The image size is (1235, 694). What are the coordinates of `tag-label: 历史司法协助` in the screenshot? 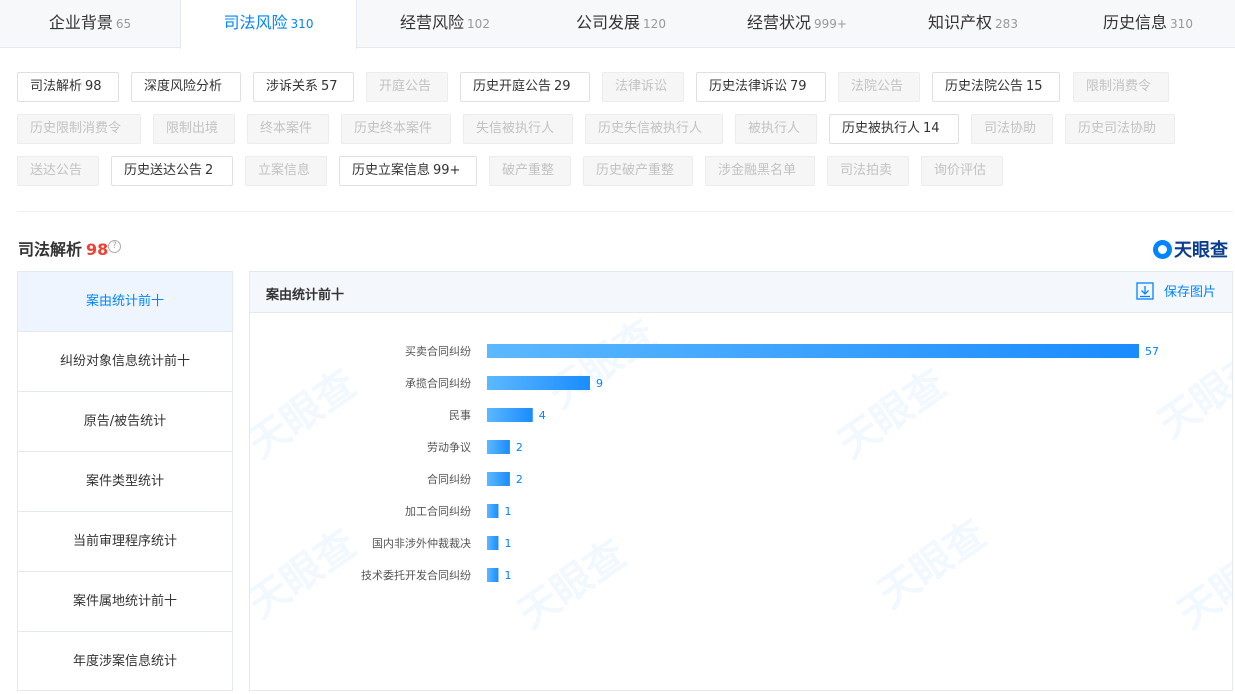 It's located at (1117, 128).